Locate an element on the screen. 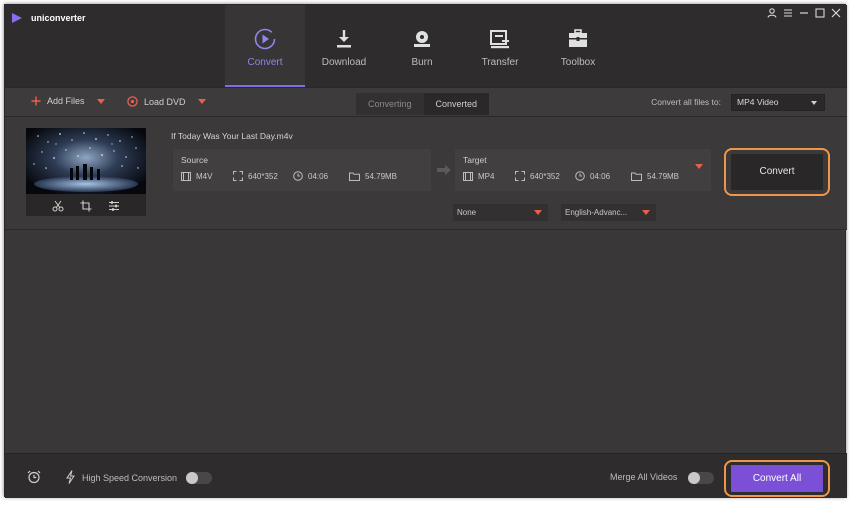 The image size is (850, 505). status-tabs: Converting Converted is located at coordinates (423, 104).